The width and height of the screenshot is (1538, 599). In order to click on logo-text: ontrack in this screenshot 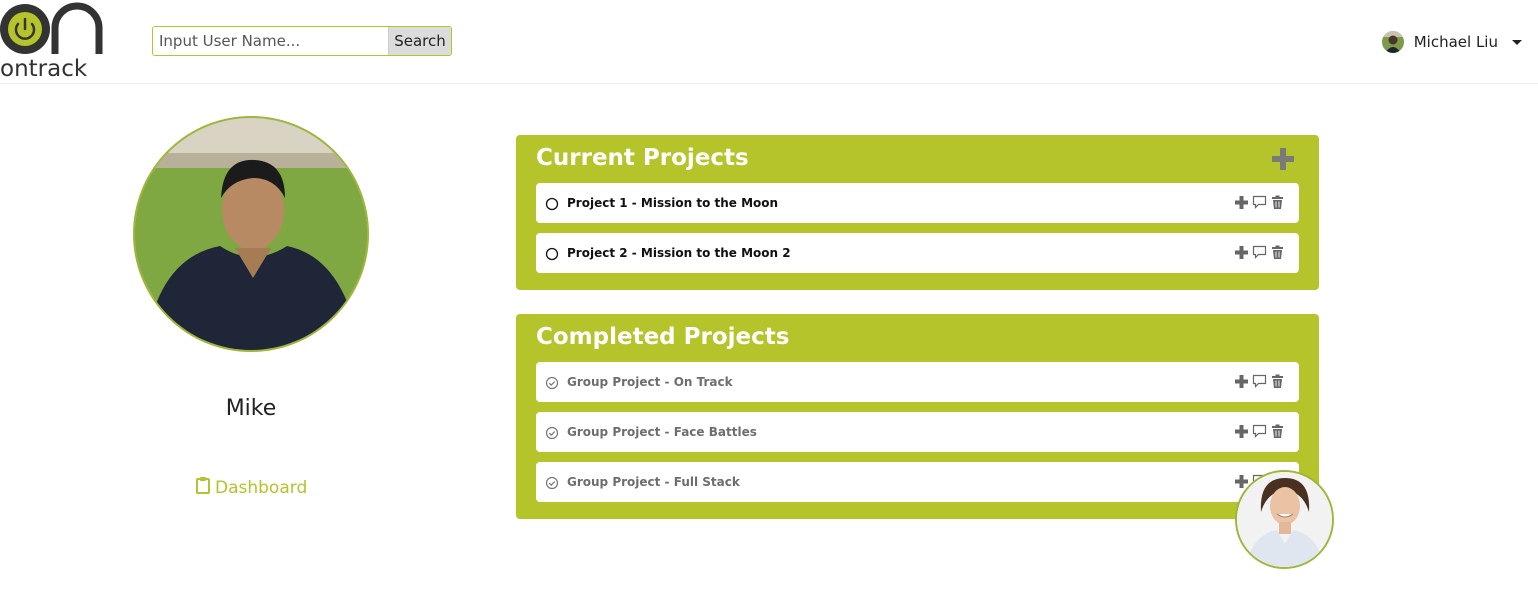, I will do `click(44, 69)`.